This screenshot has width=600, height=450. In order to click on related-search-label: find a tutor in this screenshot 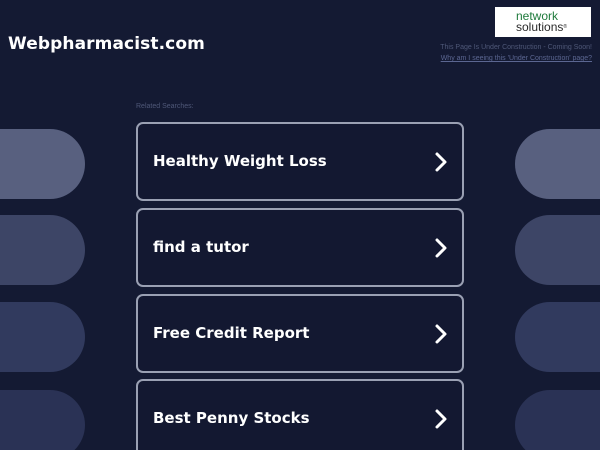, I will do `click(201, 247)`.